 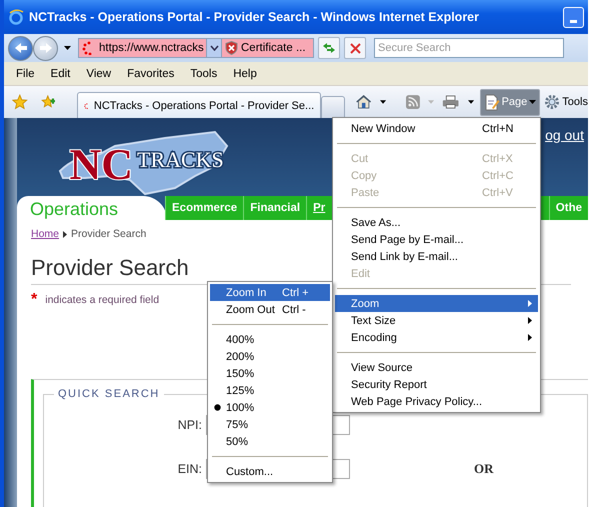 I want to click on field-label: EIN:, so click(x=189, y=469).